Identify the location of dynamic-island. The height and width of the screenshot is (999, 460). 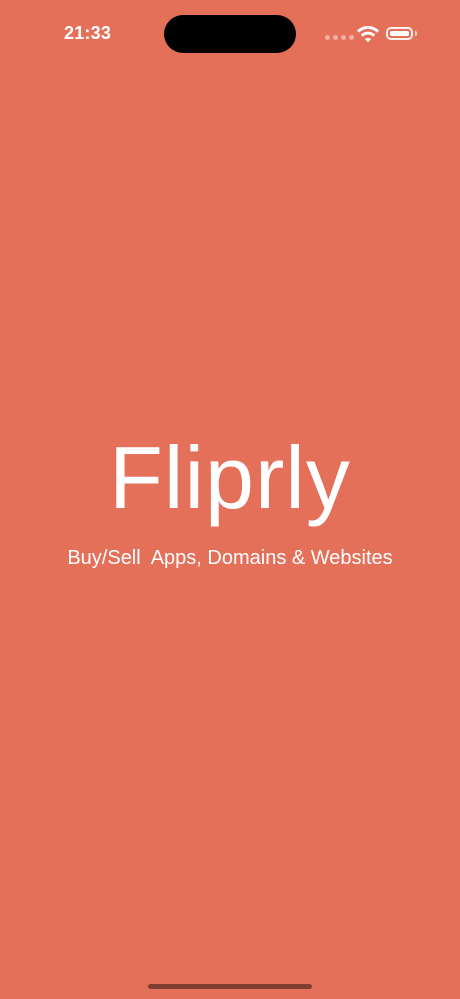
(230, 34).